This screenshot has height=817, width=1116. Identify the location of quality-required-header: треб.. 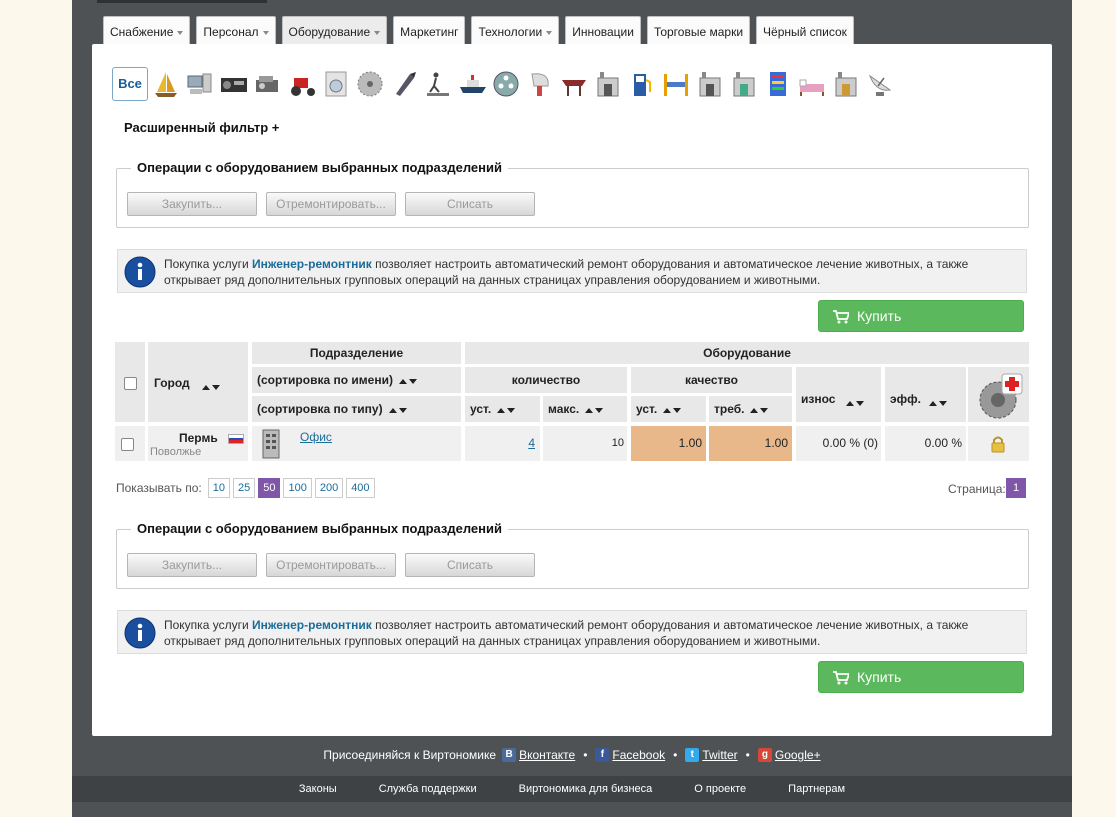
(750, 409).